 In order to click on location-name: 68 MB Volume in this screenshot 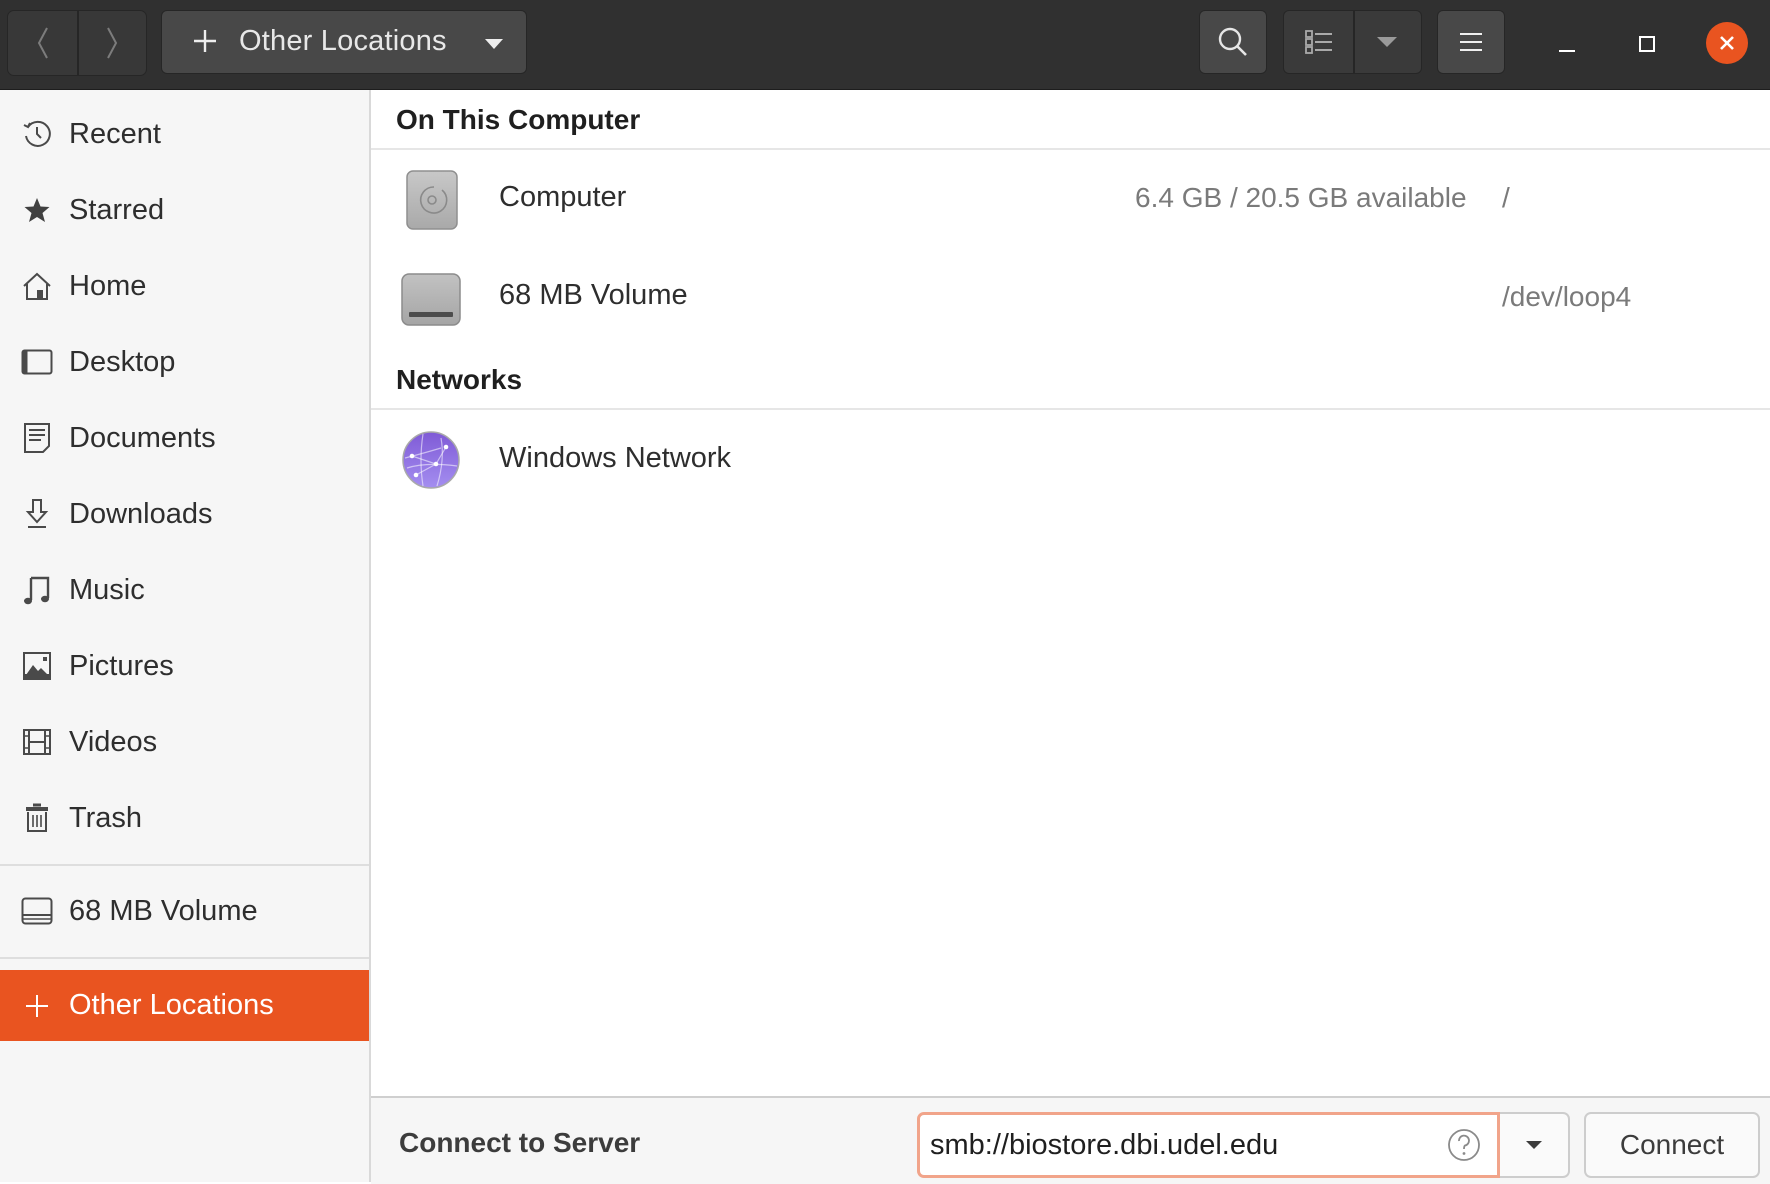, I will do `click(593, 295)`.